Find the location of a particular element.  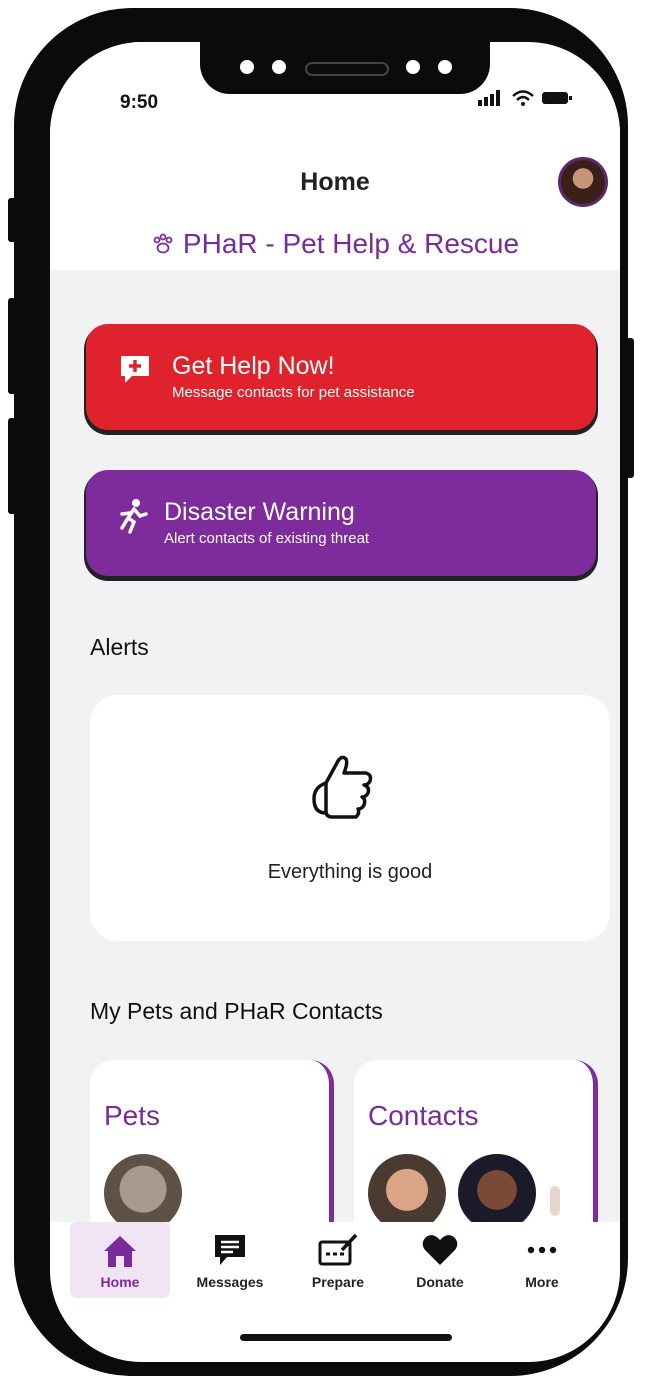

thumbs-up-icon is located at coordinates (342, 787).